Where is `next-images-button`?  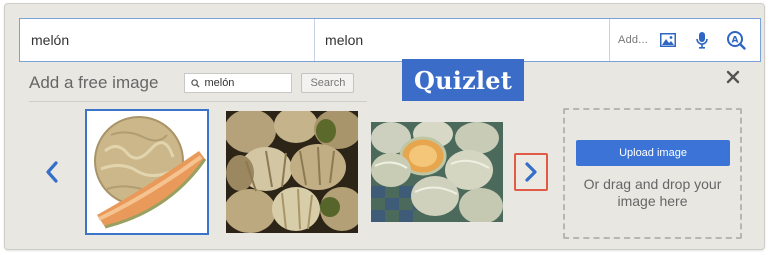
next-images-button is located at coordinates (531, 172).